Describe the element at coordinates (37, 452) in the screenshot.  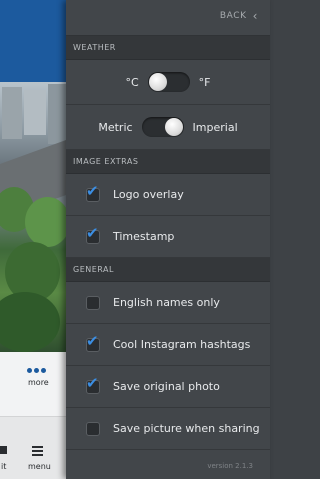
I see `menu-icon` at that location.